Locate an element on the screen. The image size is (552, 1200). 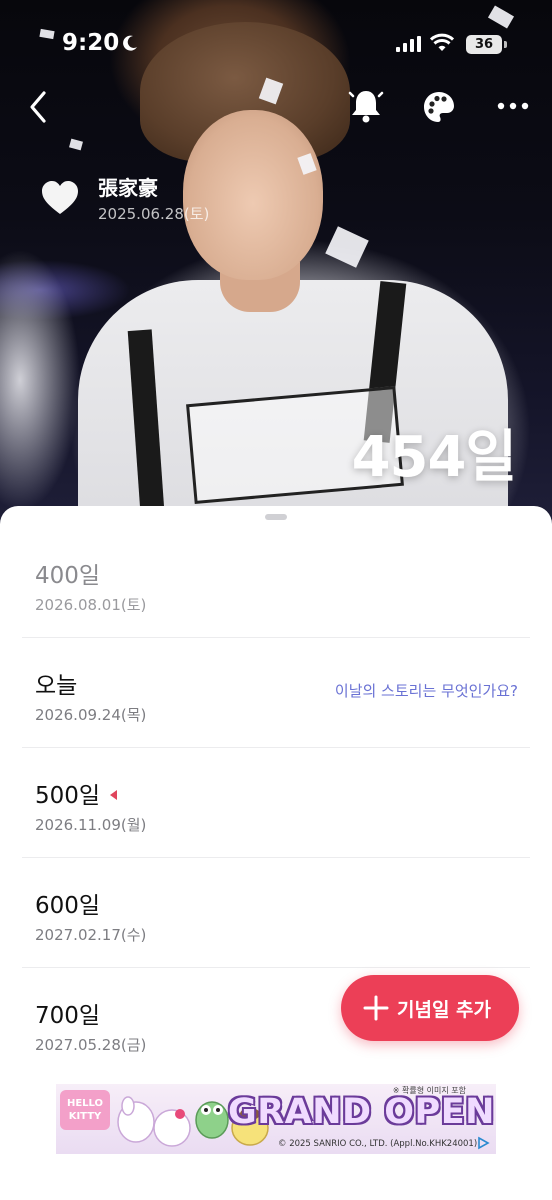
battery-level: 36 is located at coordinates (484, 44).